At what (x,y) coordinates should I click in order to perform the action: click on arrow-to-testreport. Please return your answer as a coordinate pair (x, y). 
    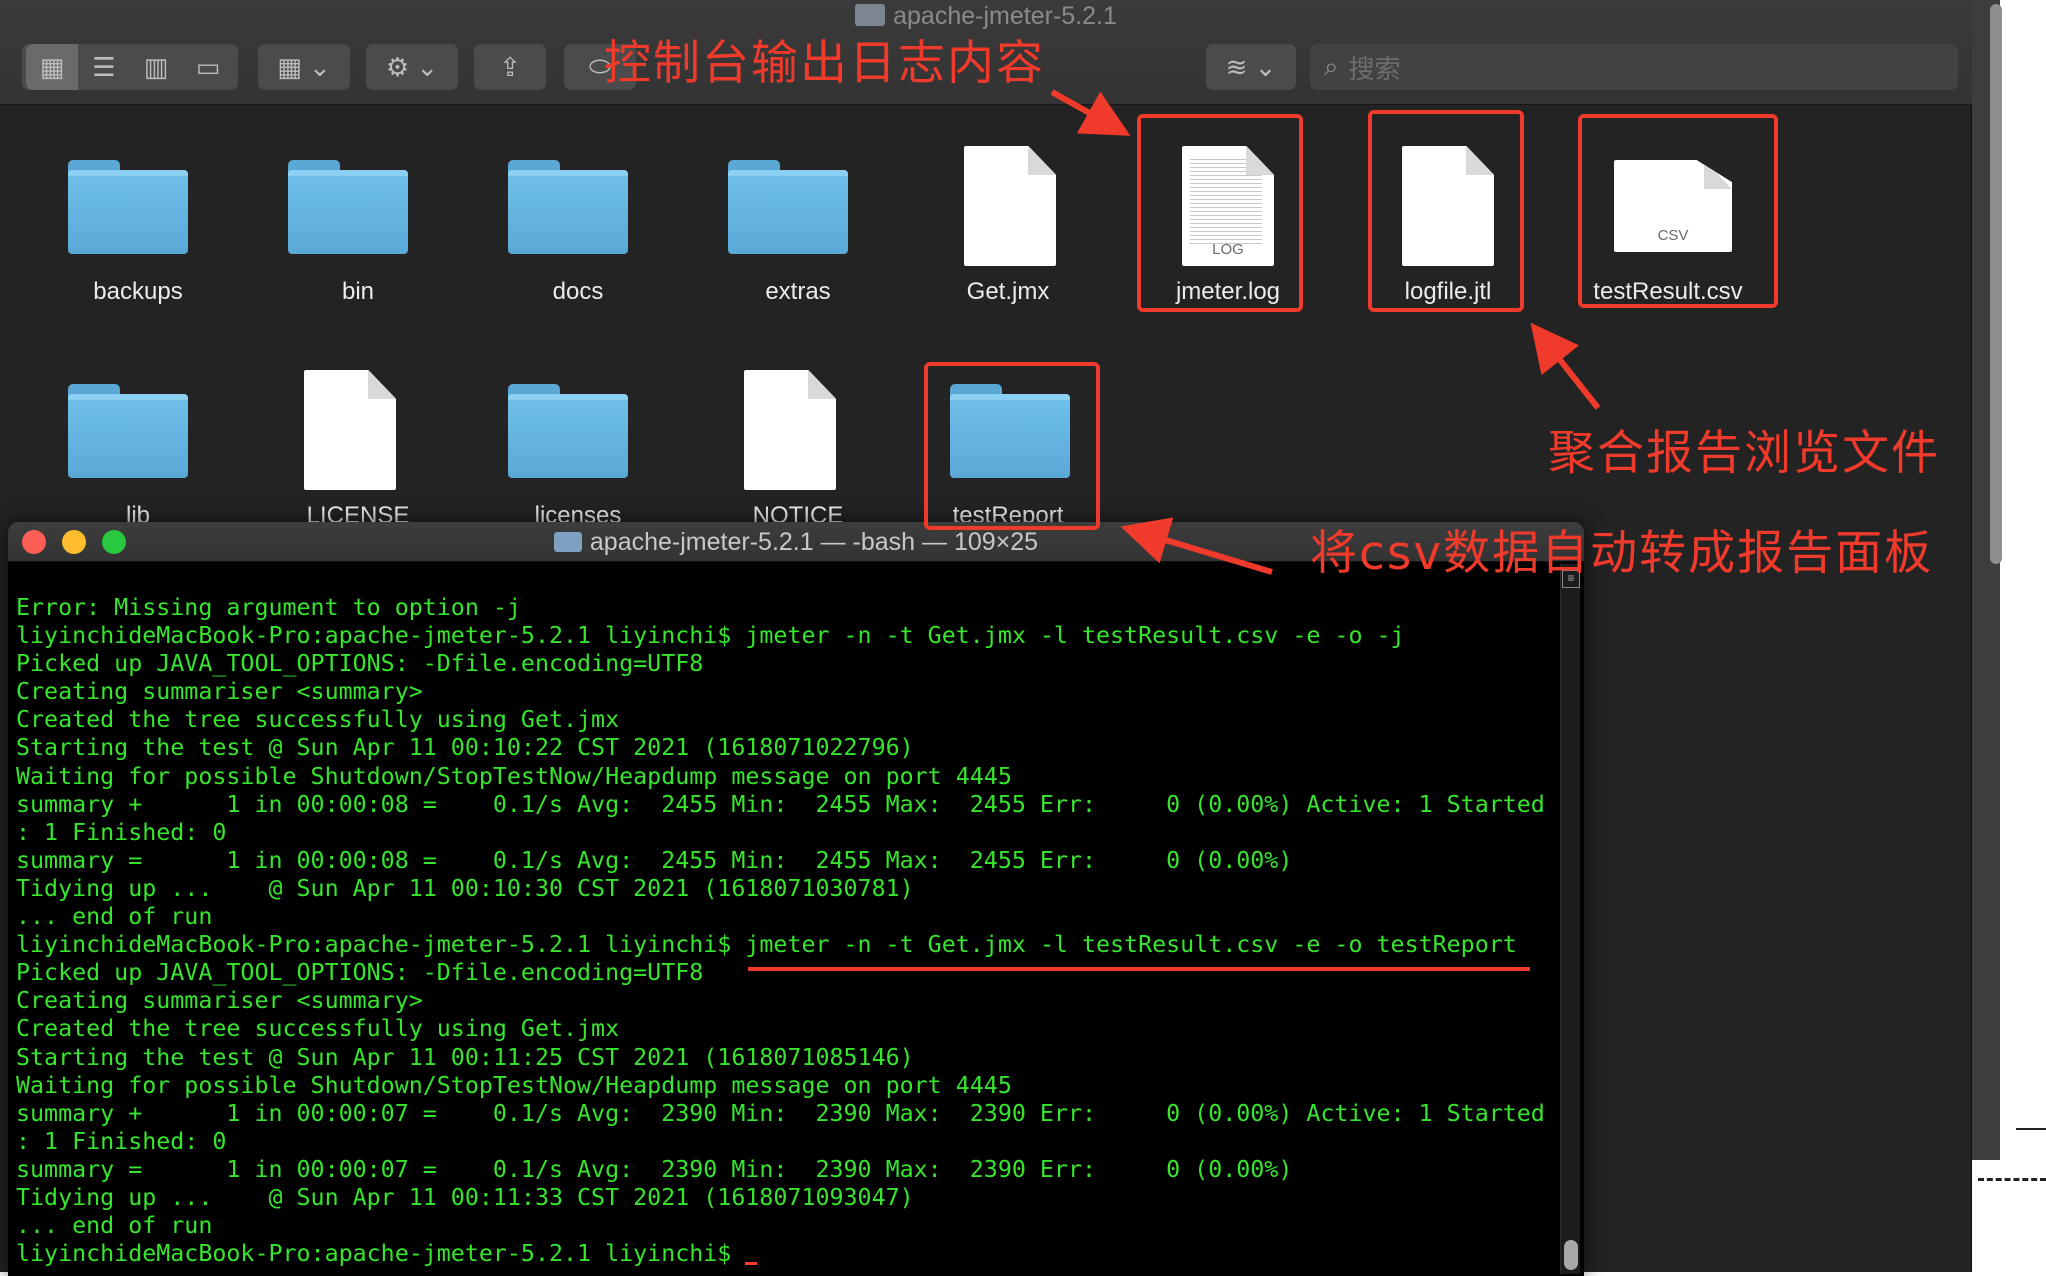
    Looking at the image, I should click on (1196, 546).